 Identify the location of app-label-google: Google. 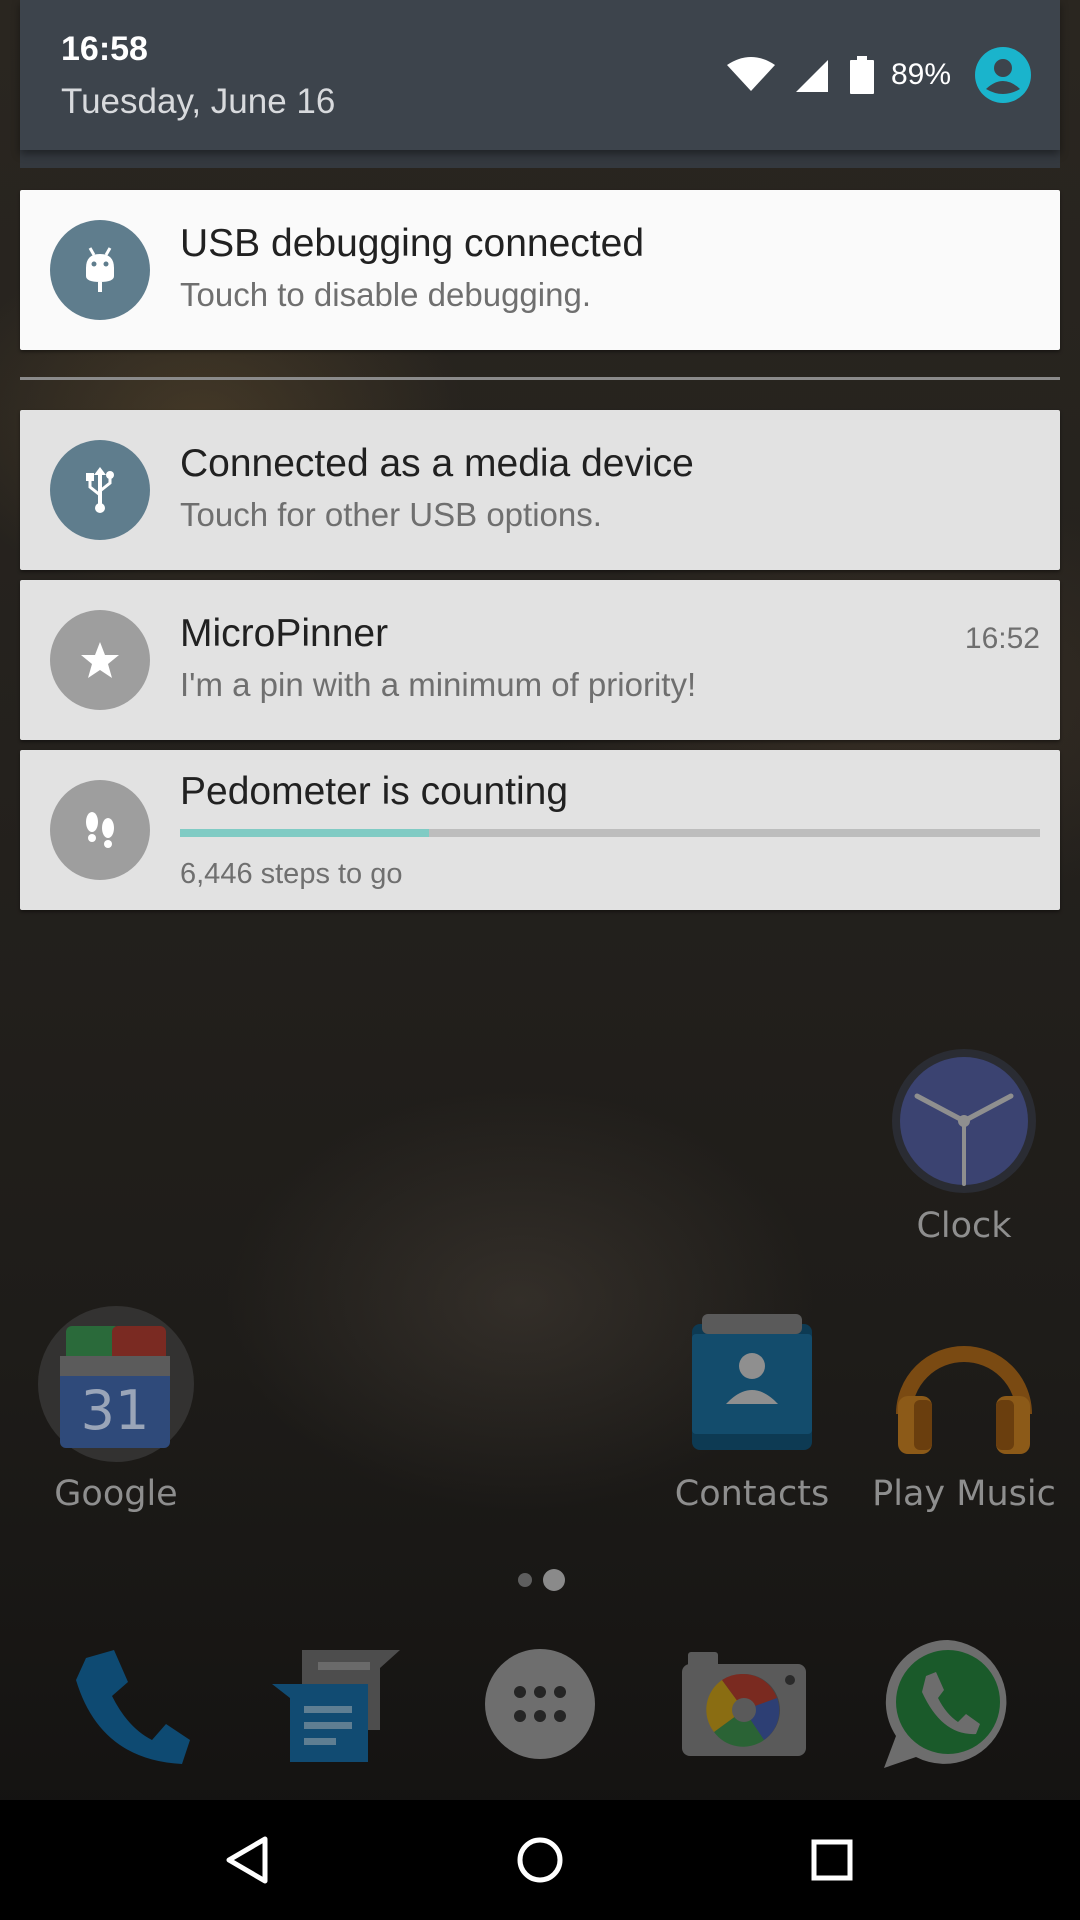
(116, 1494).